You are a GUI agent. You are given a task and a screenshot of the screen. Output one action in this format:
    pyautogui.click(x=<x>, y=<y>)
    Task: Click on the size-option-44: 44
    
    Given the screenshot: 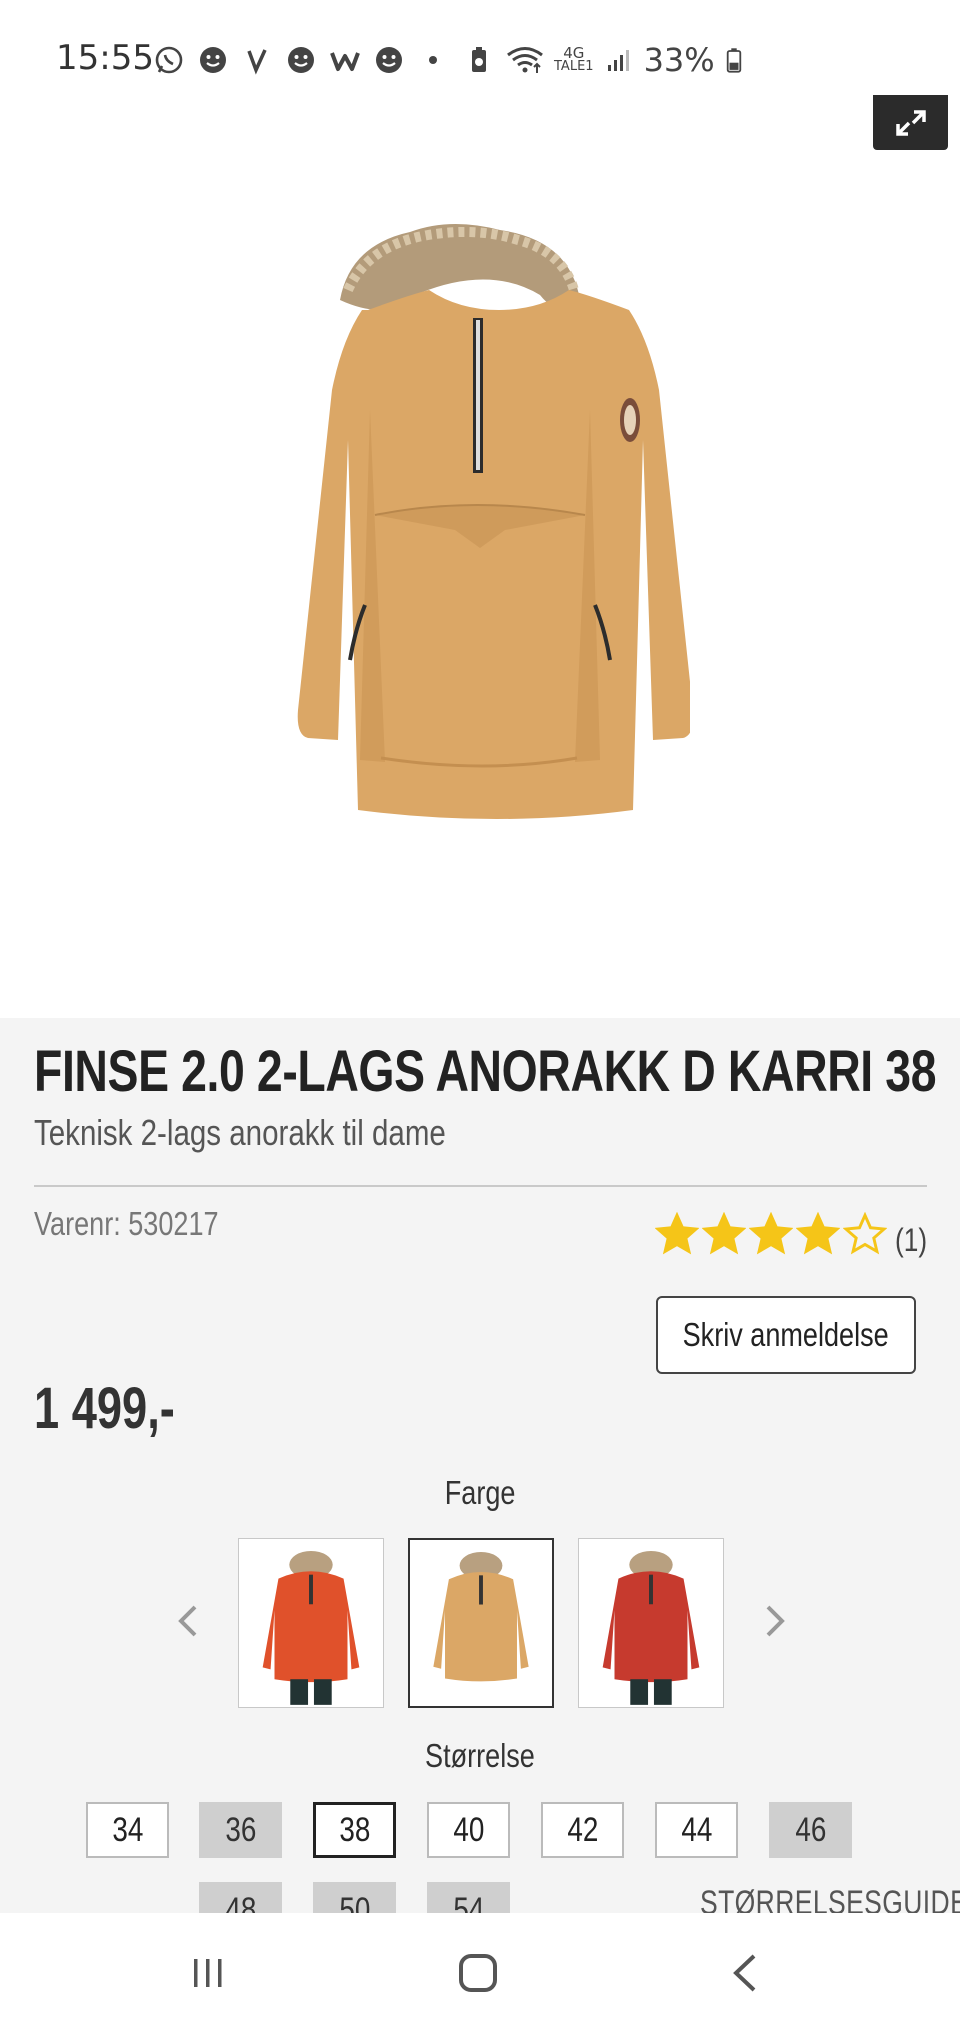 What is the action you would take?
    pyautogui.click(x=696, y=1830)
    